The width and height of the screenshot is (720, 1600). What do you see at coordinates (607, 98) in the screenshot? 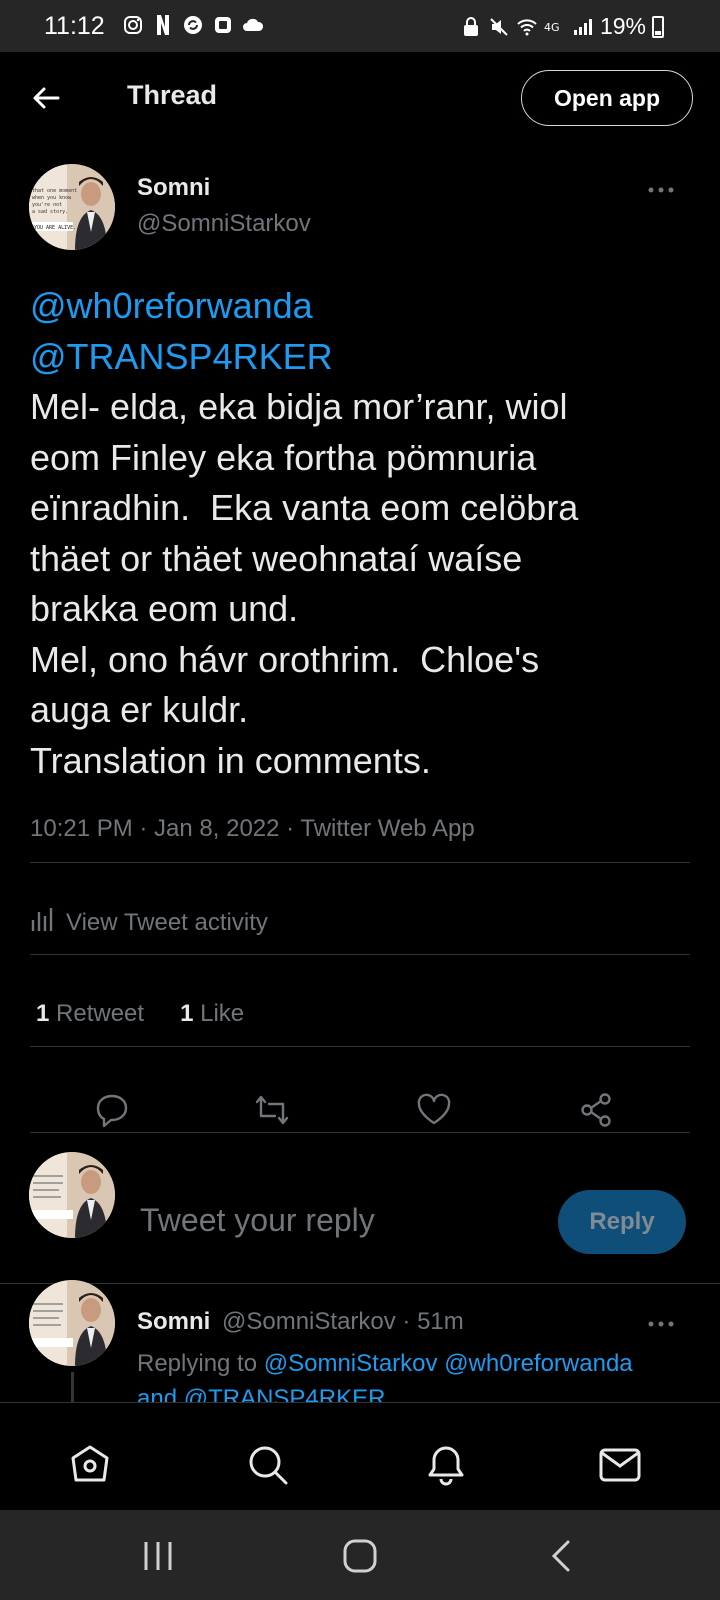
I see `open-app-button: Open app` at bounding box center [607, 98].